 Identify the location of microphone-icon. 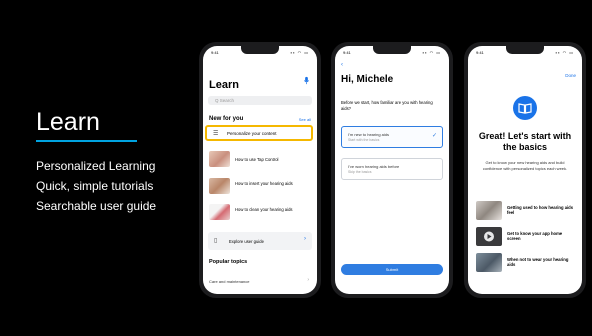
(306, 80).